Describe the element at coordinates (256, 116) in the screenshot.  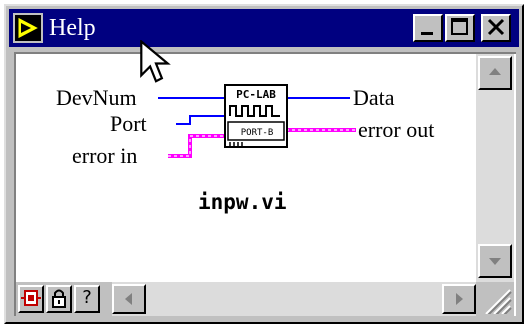
I see `vi-icon: PC-LAB PORT-B` at that location.